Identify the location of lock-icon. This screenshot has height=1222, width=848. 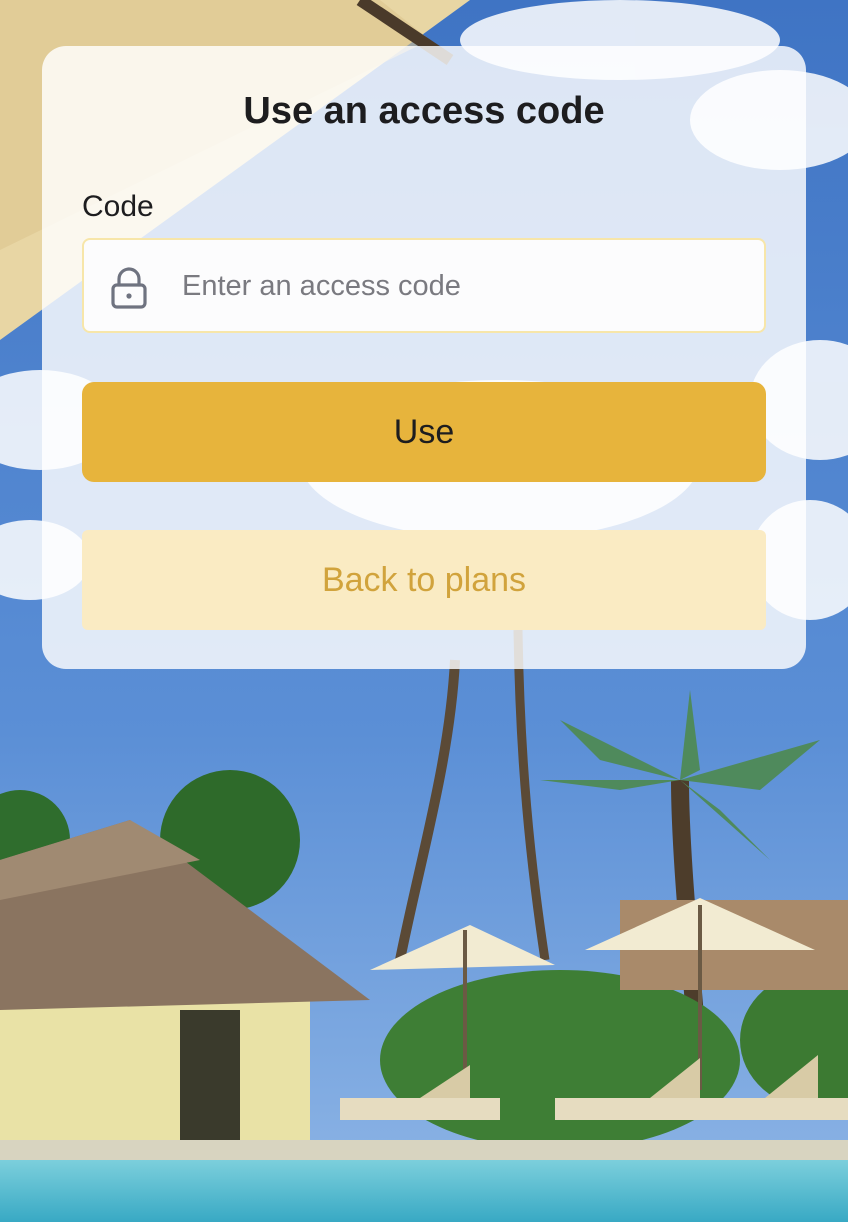
(129, 288).